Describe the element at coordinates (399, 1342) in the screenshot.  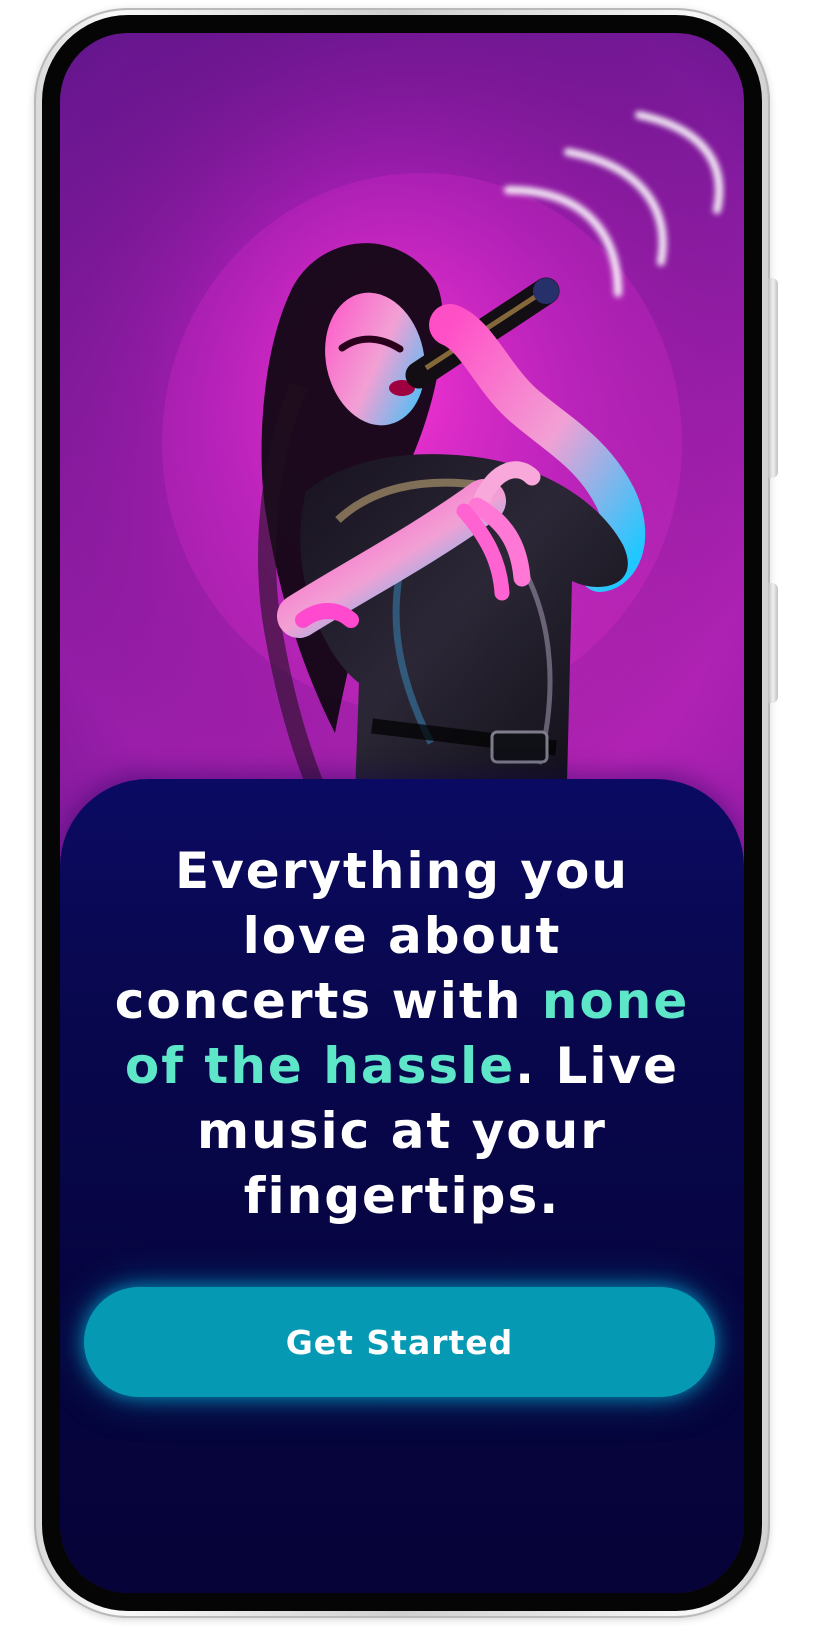
I see `get-started-button: Get Started` at that location.